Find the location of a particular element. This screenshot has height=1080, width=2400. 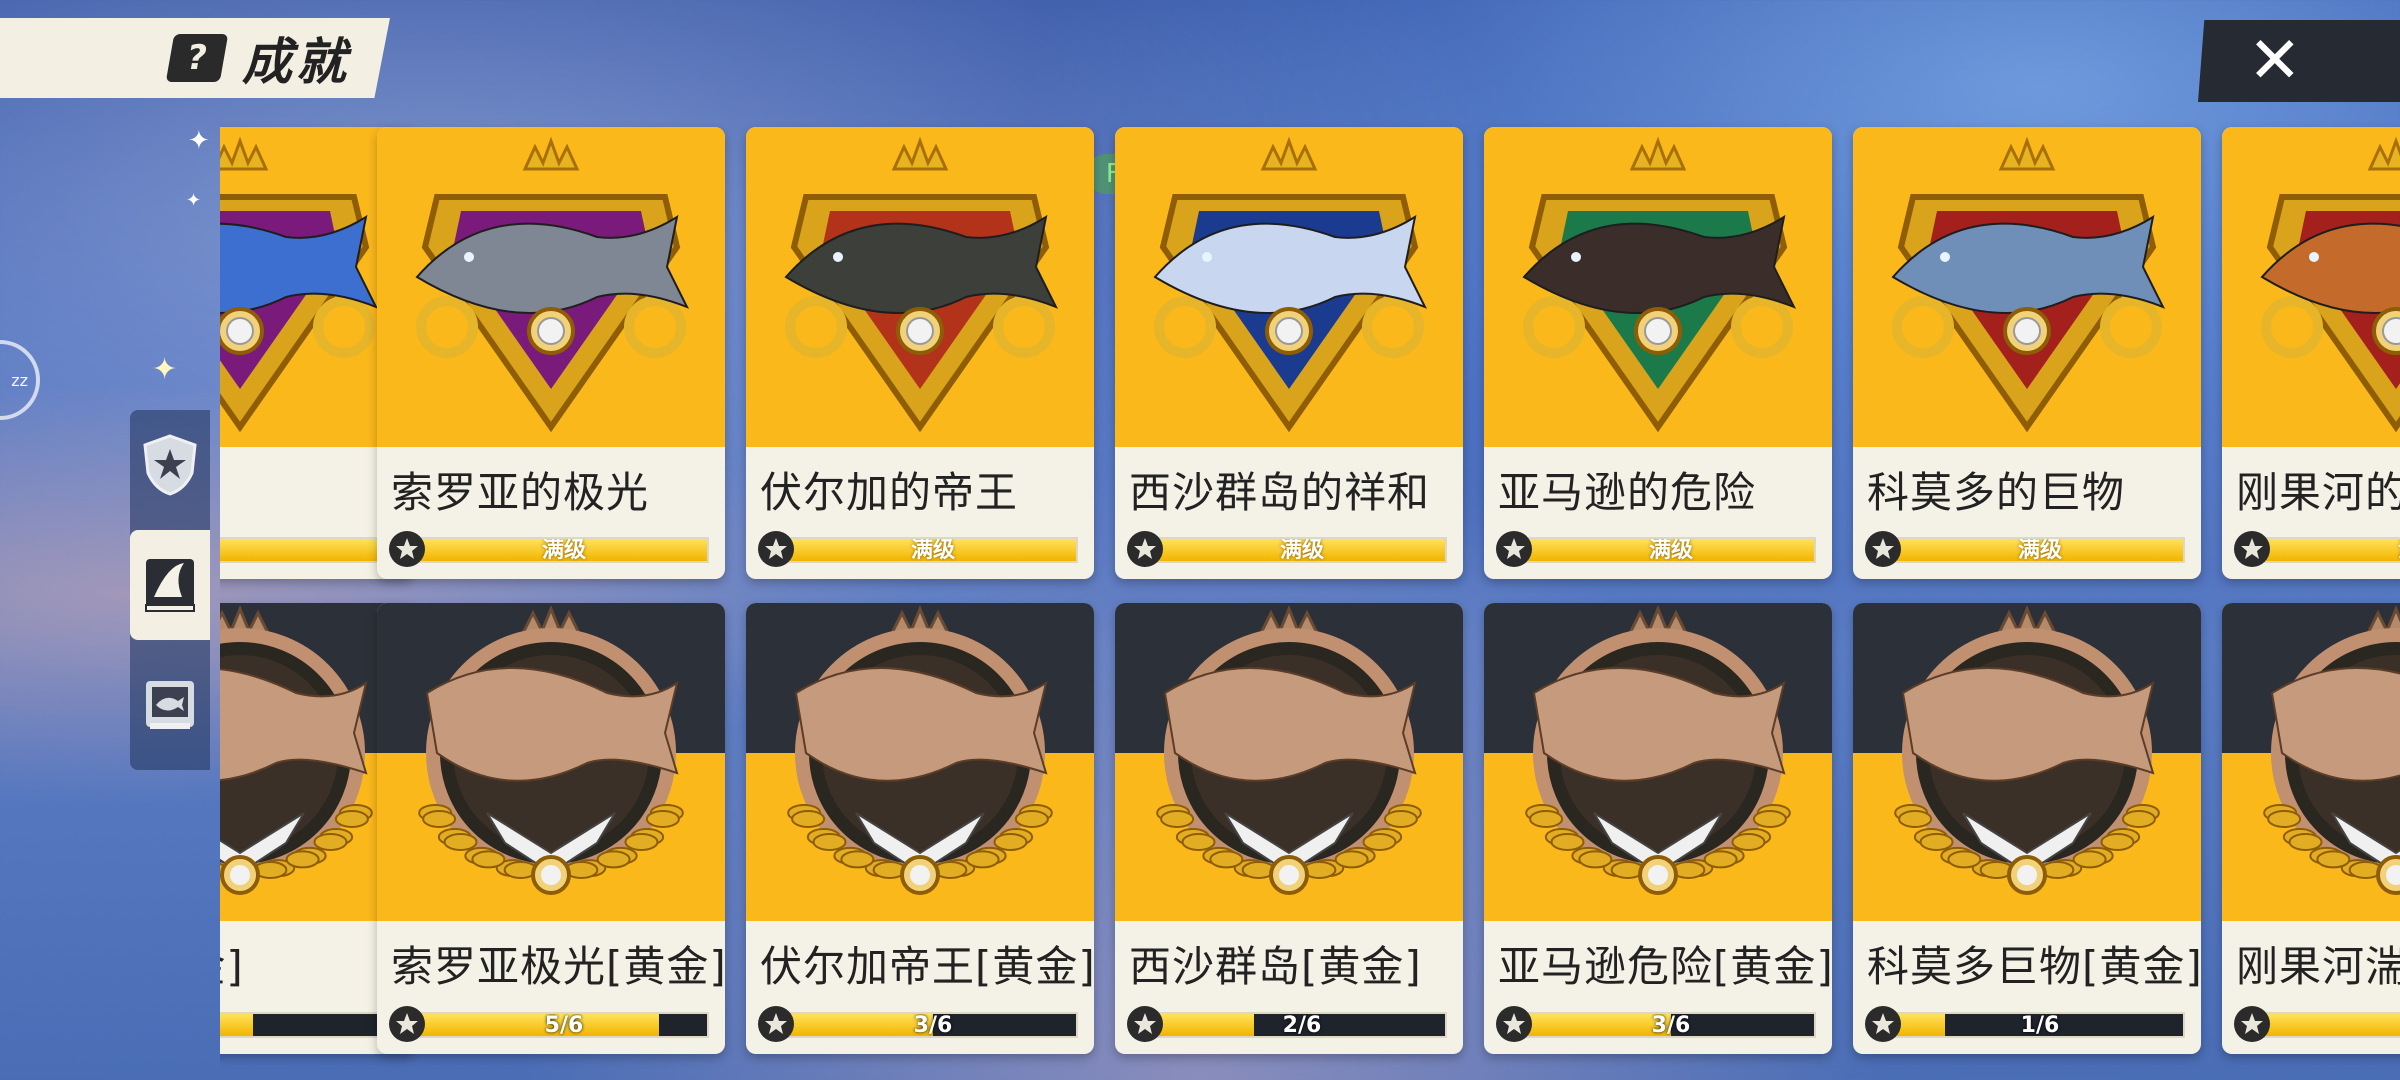

achievement-card: 伏尔加帝王[黄金] 3/6 is located at coordinates (920, 828).